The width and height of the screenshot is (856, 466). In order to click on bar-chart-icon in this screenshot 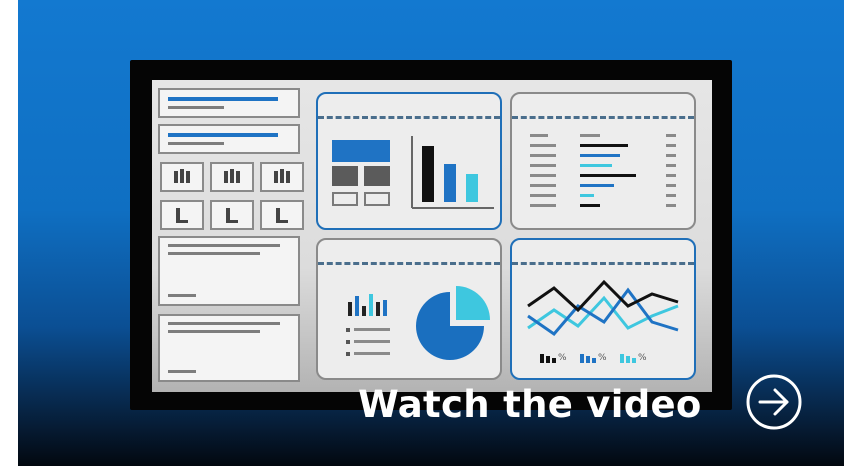, I will do `click(452, 172)`.